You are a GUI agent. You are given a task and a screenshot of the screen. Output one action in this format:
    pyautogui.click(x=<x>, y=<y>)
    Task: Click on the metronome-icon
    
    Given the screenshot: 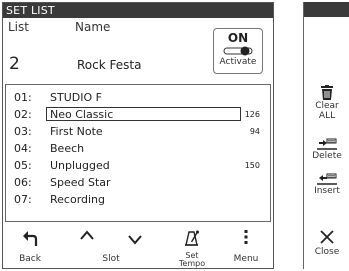 What is the action you would take?
    pyautogui.click(x=192, y=238)
    